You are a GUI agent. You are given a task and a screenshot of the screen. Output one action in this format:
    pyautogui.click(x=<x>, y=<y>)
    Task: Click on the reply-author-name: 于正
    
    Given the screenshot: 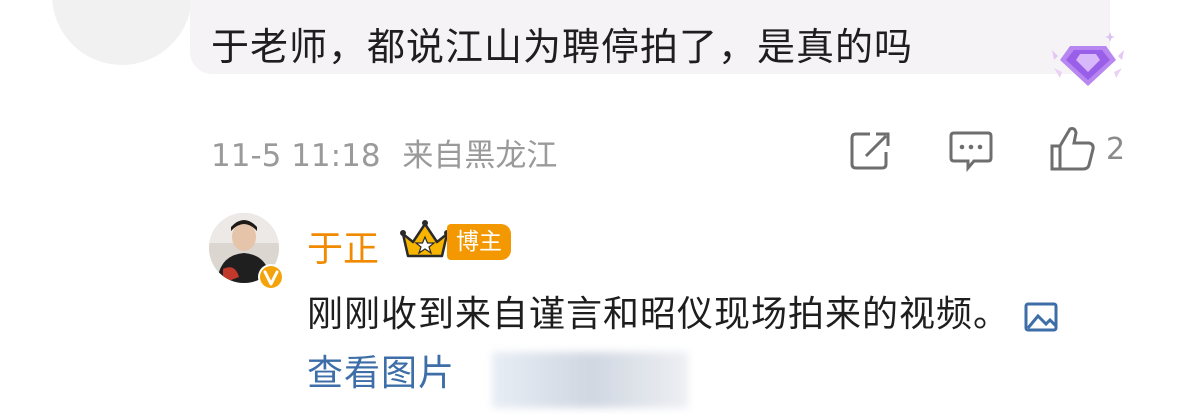 What is the action you would take?
    pyautogui.click(x=343, y=246)
    